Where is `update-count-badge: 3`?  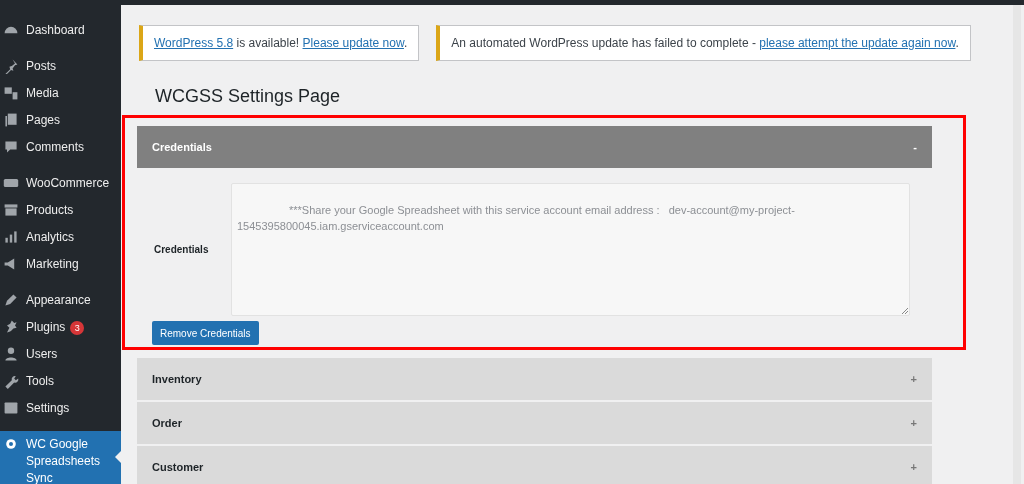 update-count-badge: 3 is located at coordinates (77, 327).